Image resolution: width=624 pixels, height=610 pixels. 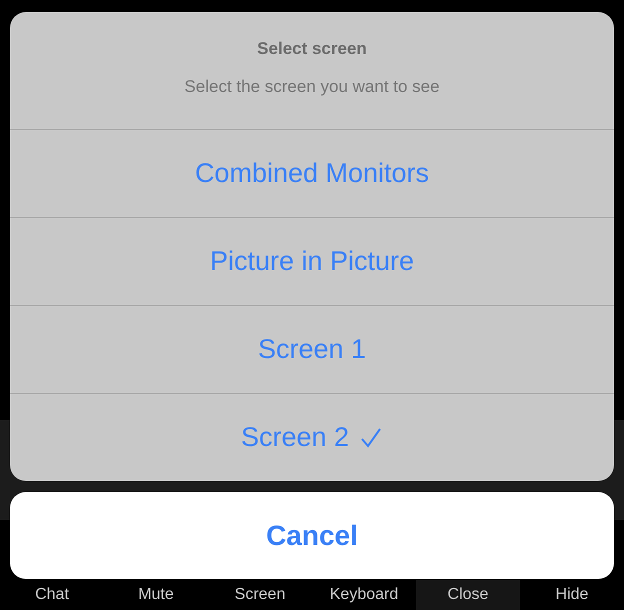 What do you see at coordinates (312, 49) in the screenshot?
I see `sheet-title: Select screen` at bounding box center [312, 49].